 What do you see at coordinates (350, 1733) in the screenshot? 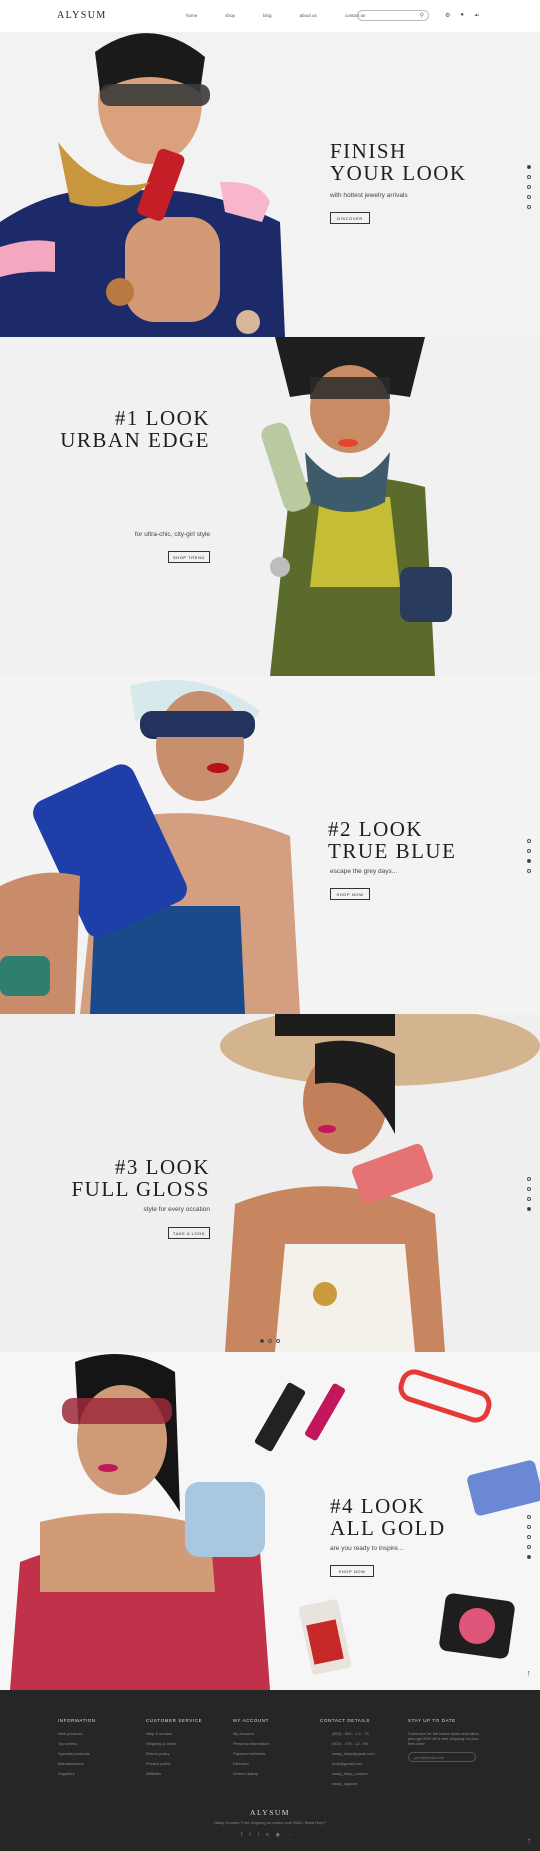
I see `phone-text: (000) - 000 - 1 4 - 76` at bounding box center [350, 1733].